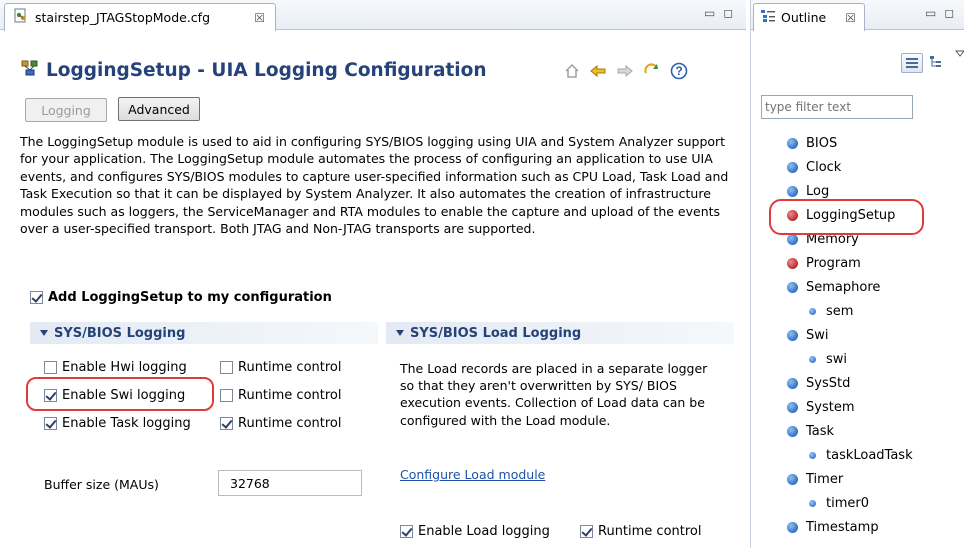 The height and width of the screenshot is (548, 964). What do you see at coordinates (843, 287) in the screenshot?
I see `tree-item-label: Semaphore` at bounding box center [843, 287].